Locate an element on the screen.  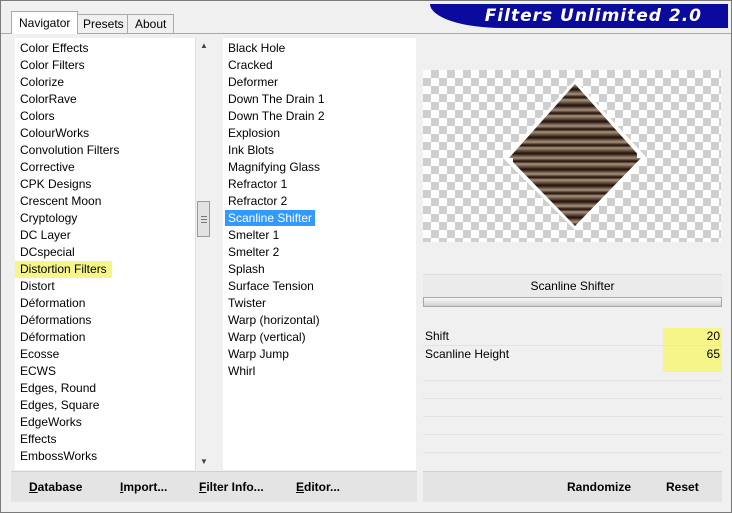
category-item: Color Effects is located at coordinates (105, 48).